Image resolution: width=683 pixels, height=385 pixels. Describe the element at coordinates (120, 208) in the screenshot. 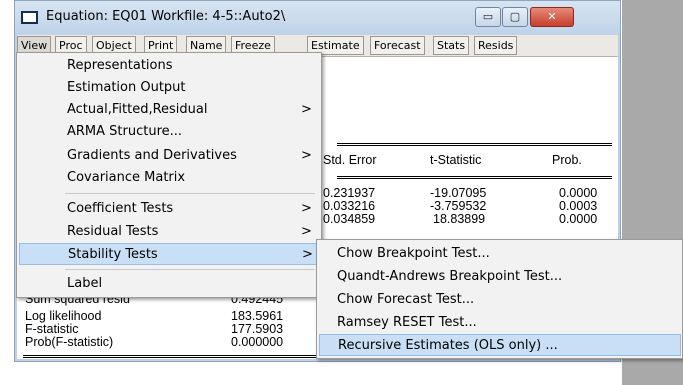

I see `menu-item-label: Coefficient Tests` at that location.